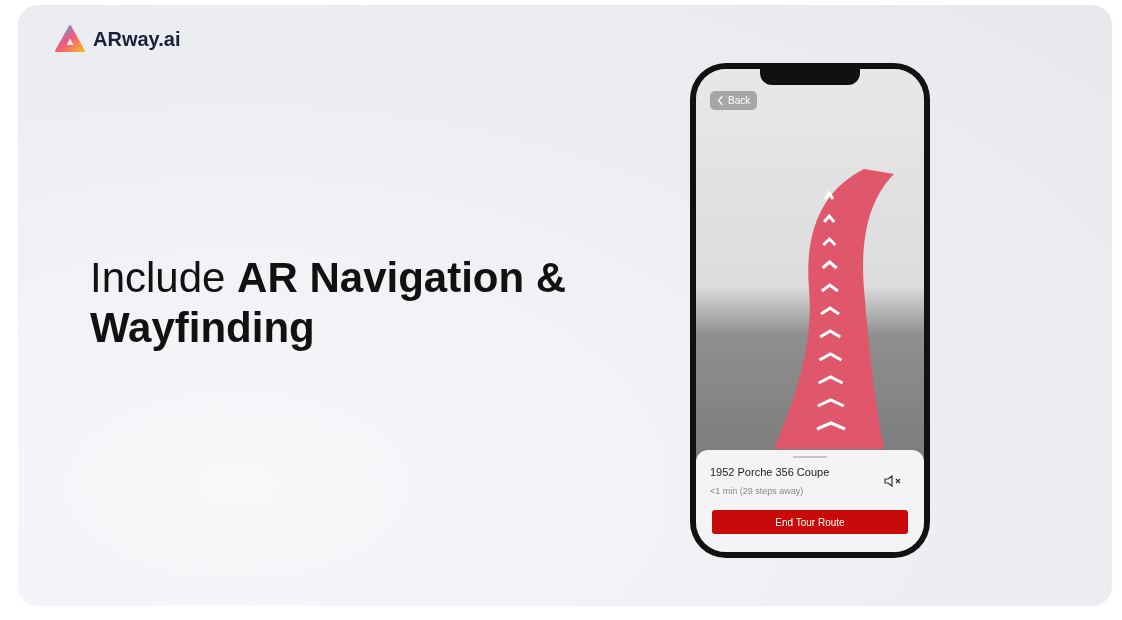 The image size is (1122, 620). What do you see at coordinates (893, 481) in the screenshot?
I see `mute-icon` at bounding box center [893, 481].